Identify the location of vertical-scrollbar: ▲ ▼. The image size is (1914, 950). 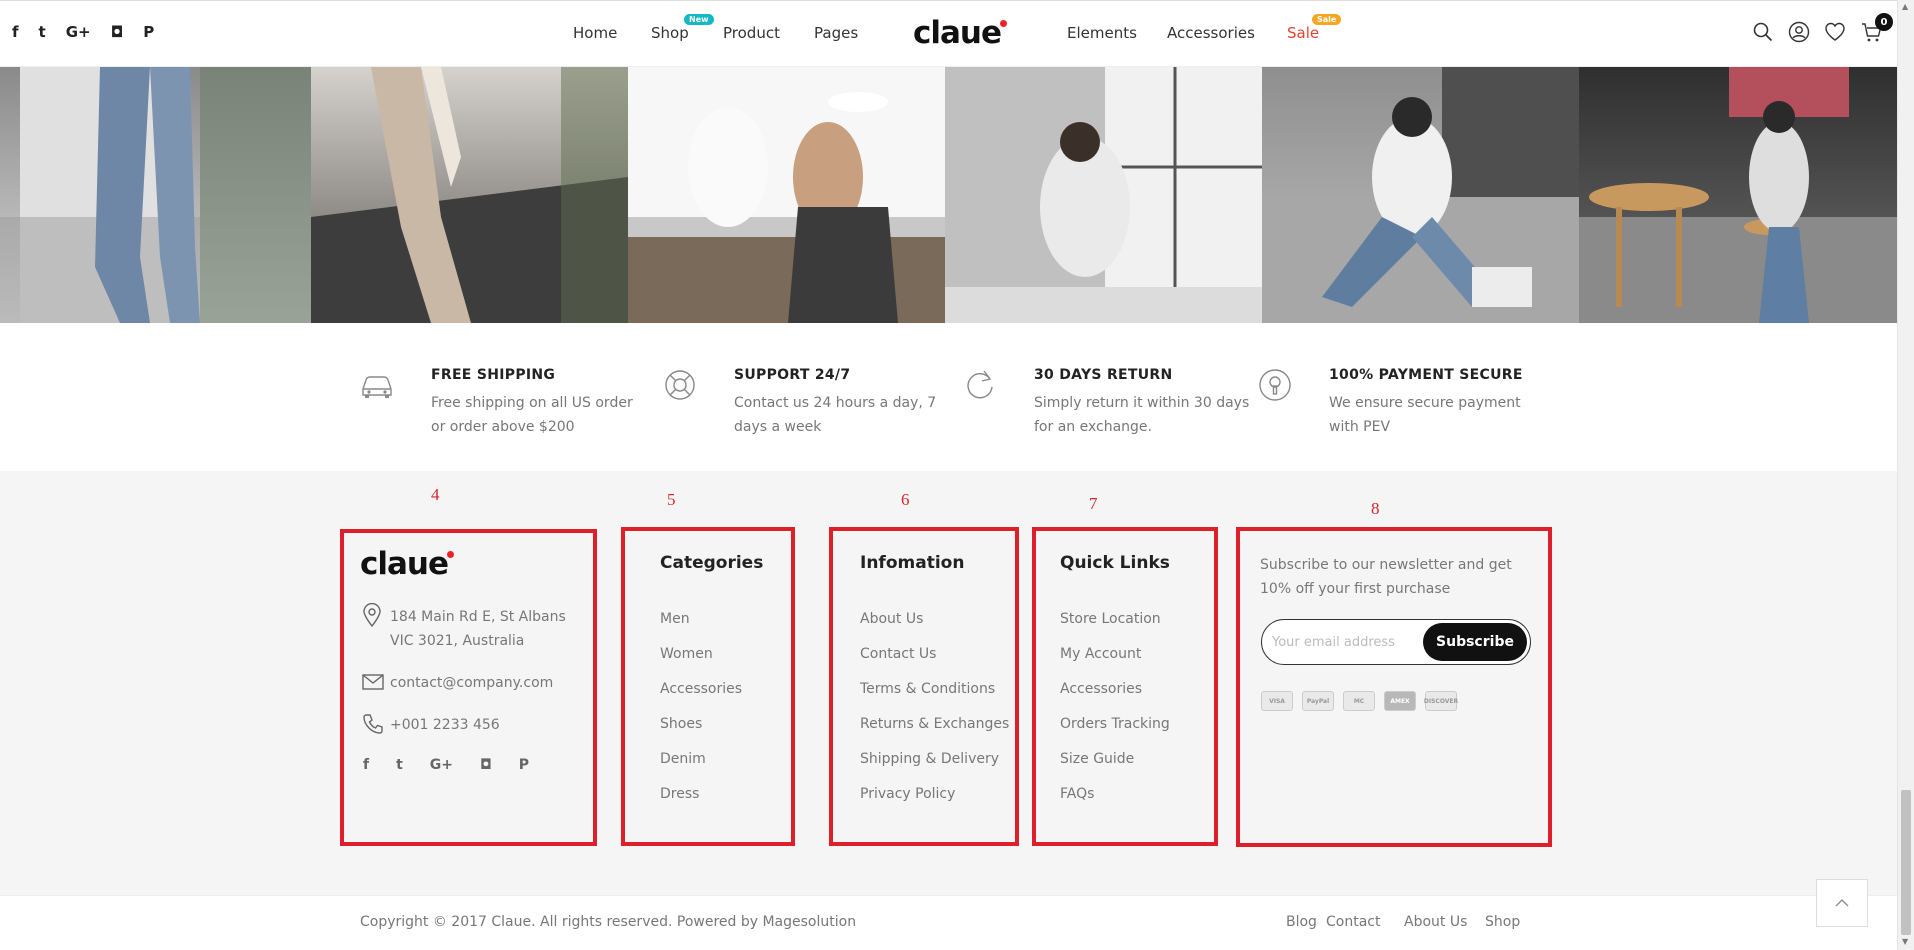
(1905, 475).